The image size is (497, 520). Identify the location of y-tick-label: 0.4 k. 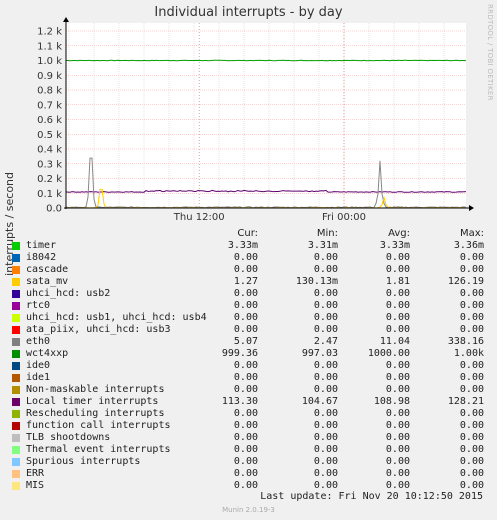
(49, 150).